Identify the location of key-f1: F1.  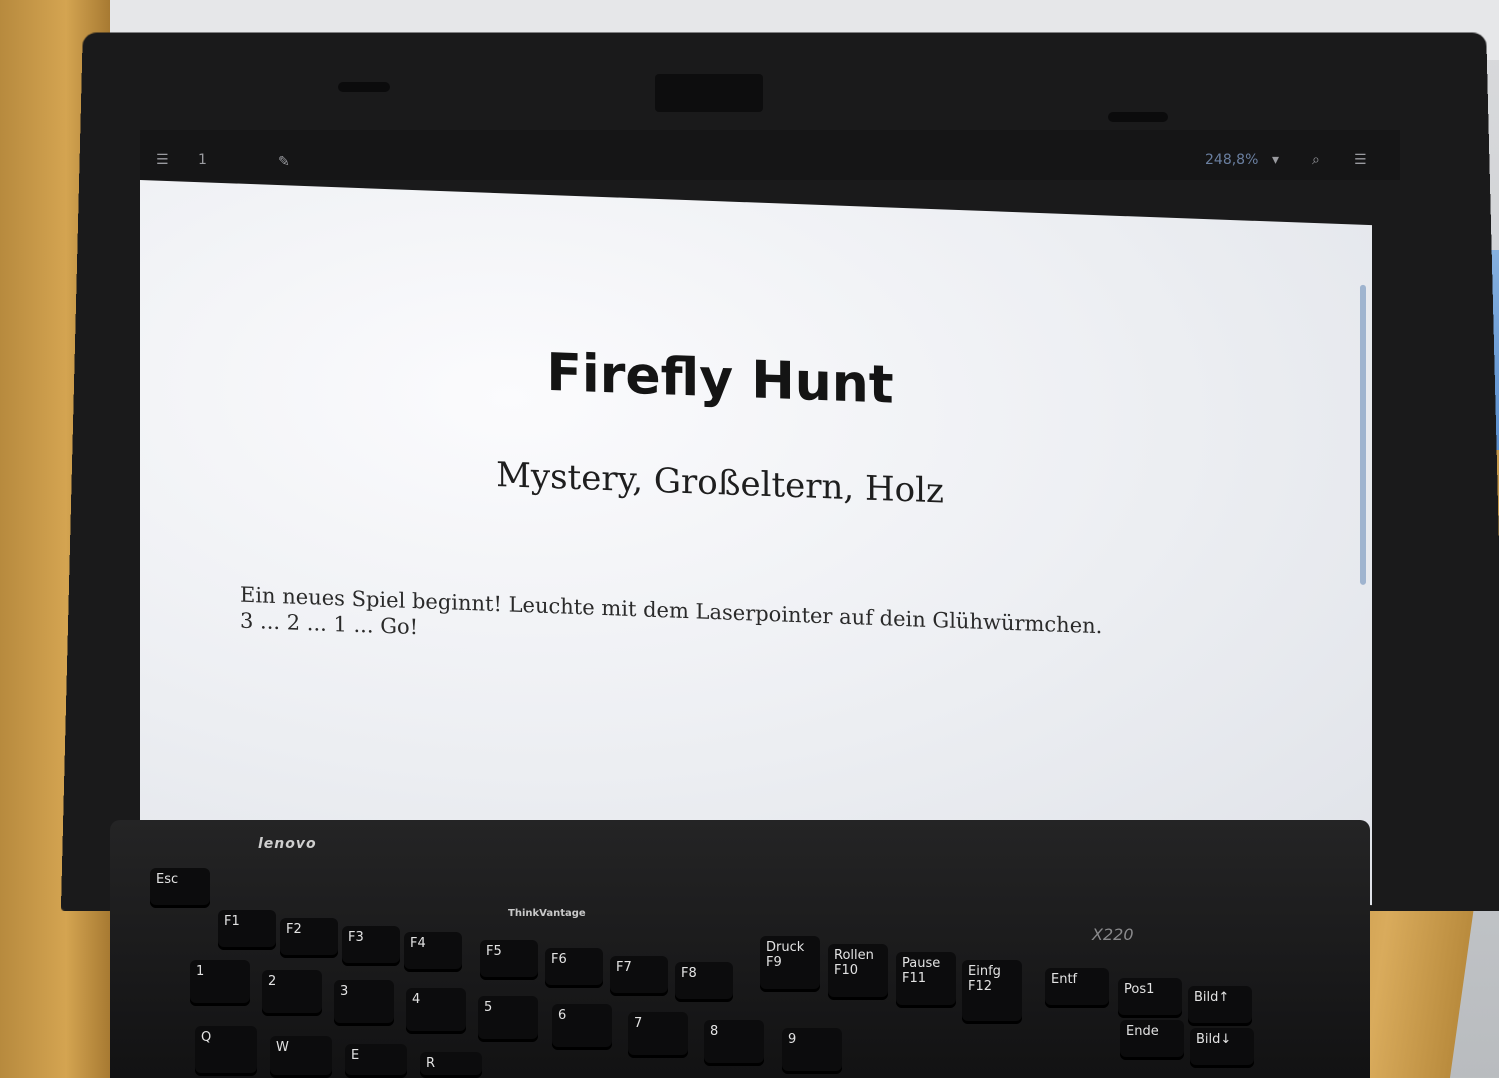
(247, 930).